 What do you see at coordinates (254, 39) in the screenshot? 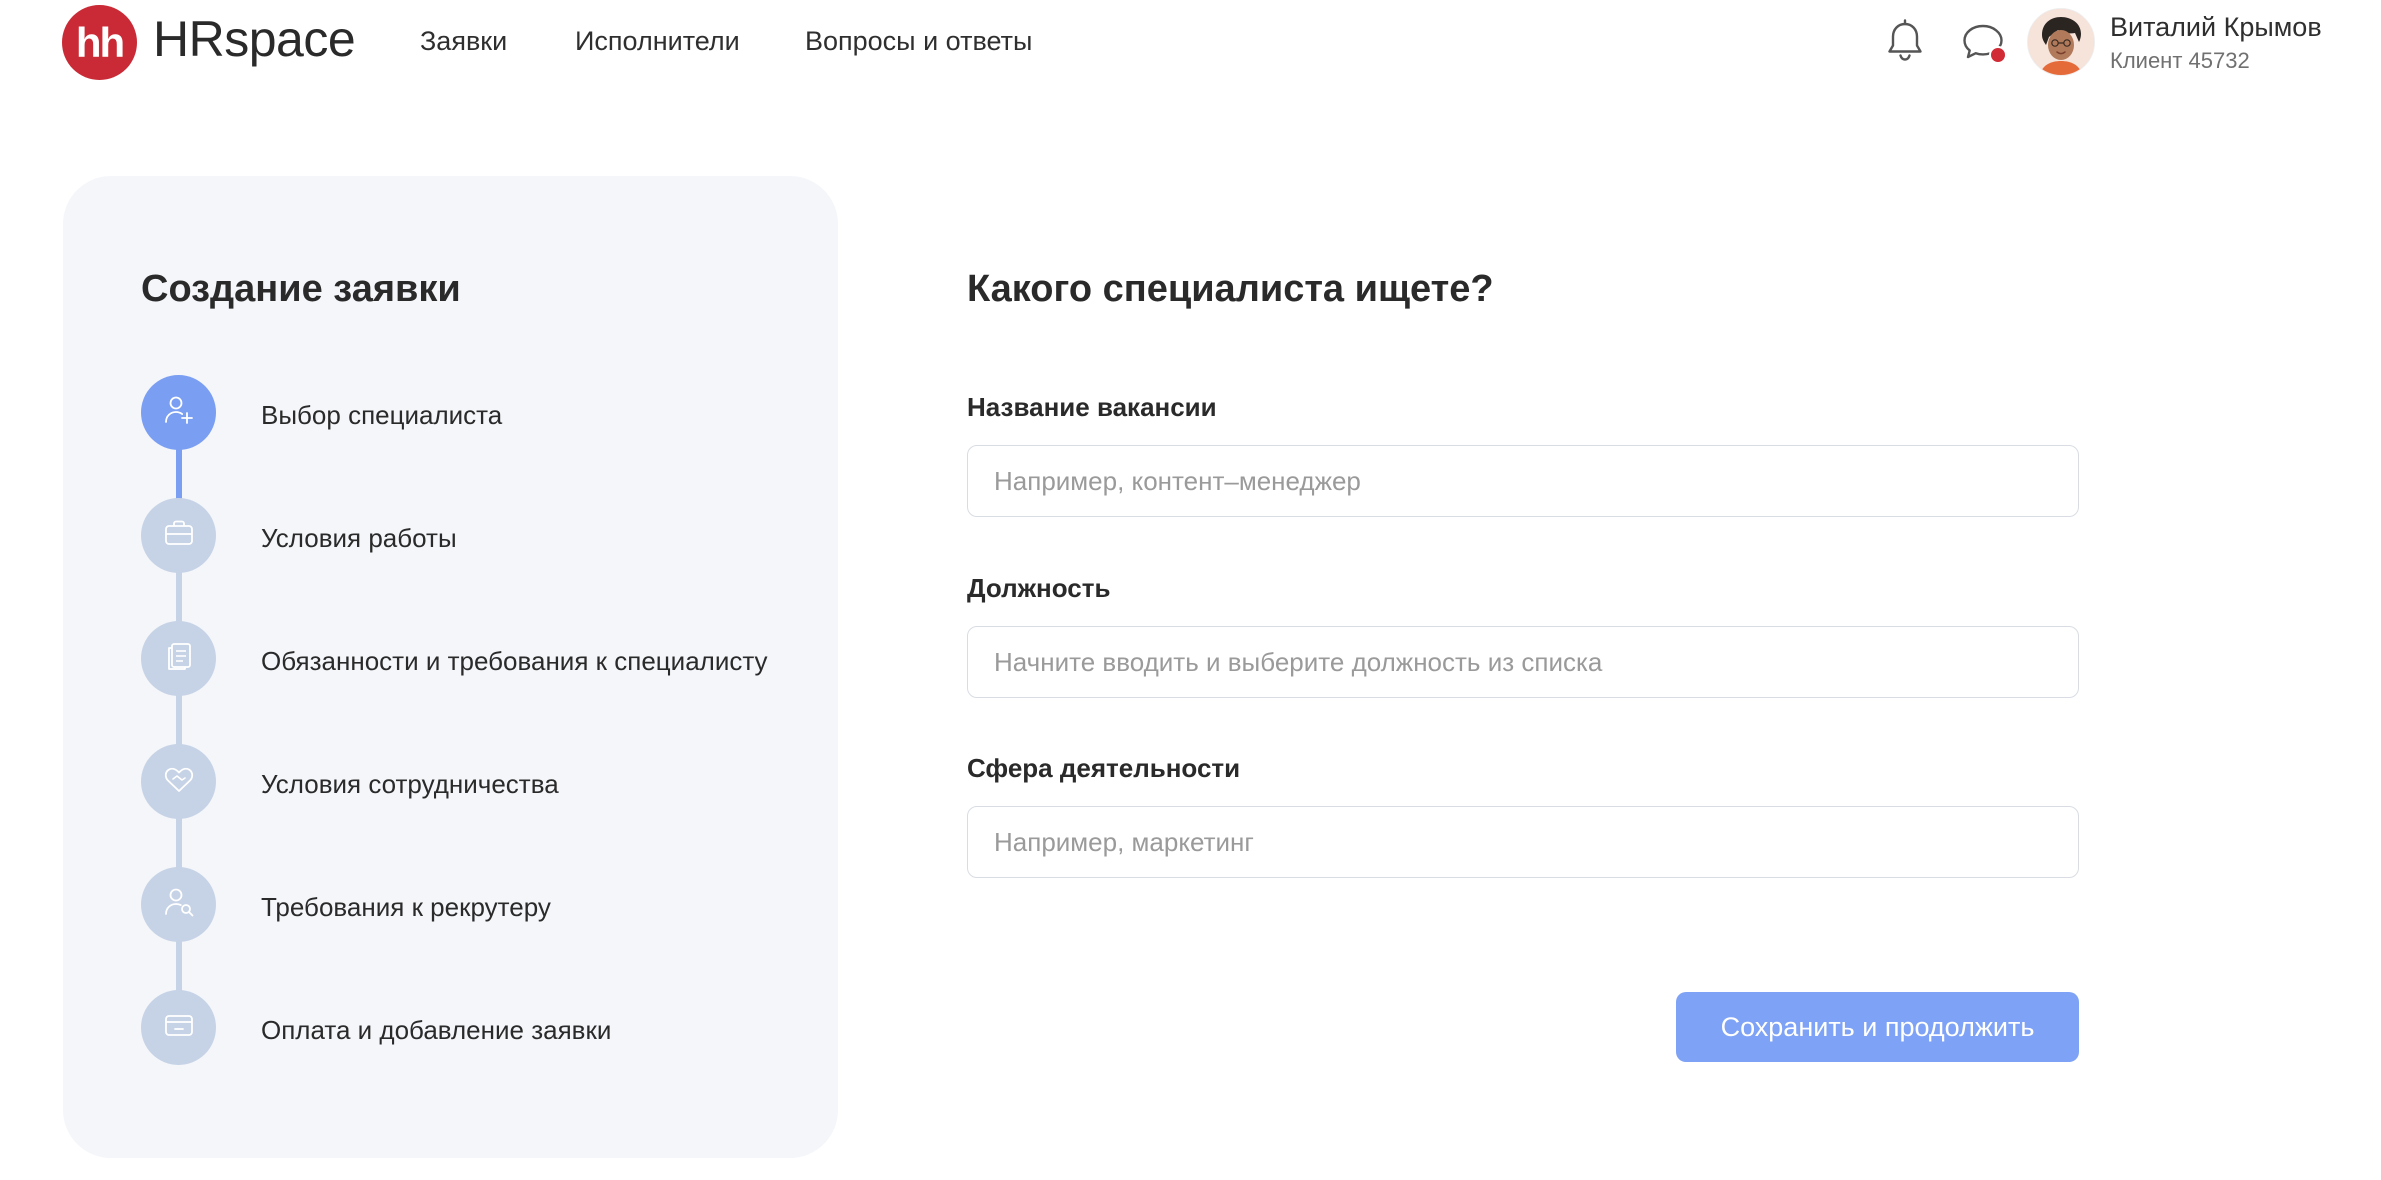
I see `hrspace-logo-text: HRspace` at bounding box center [254, 39].